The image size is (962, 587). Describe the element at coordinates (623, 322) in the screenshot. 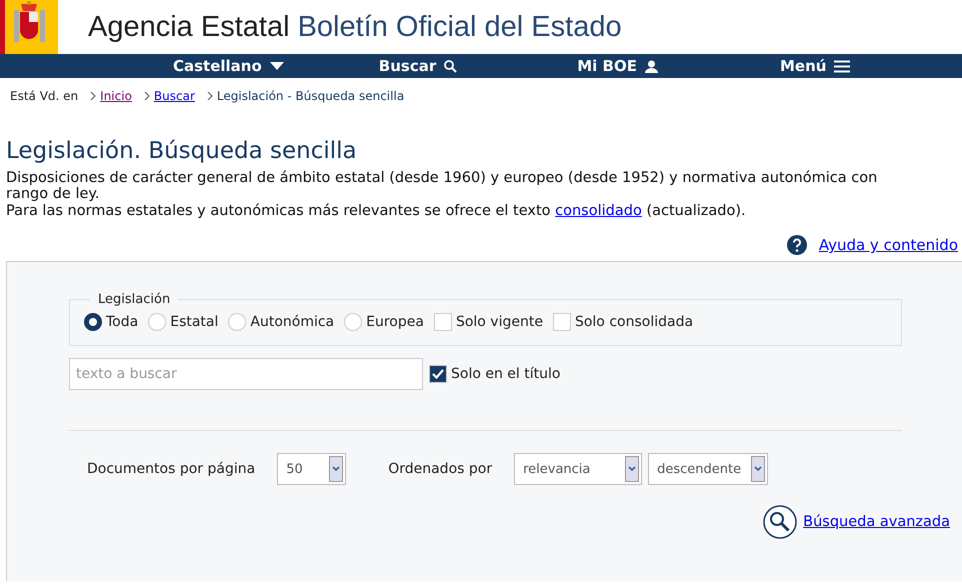

I see `checkbox-option: Solo consolidada` at that location.